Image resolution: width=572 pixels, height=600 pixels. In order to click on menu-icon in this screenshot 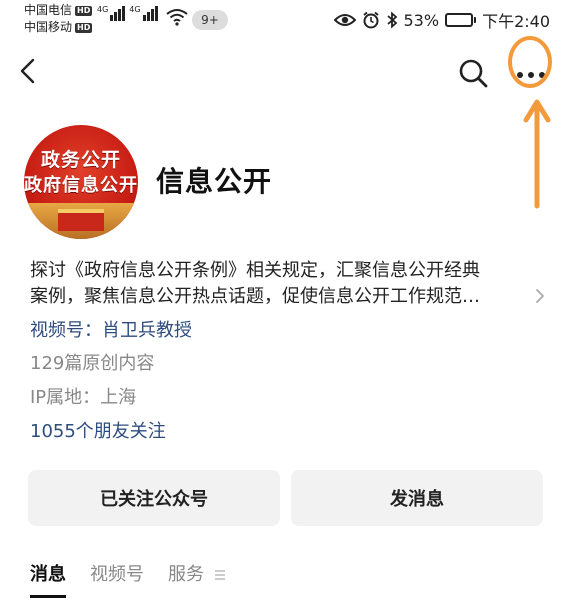, I will do `click(219, 575)`.